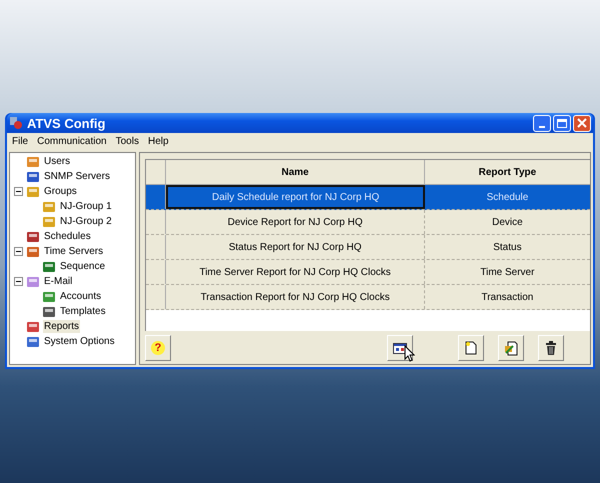 This screenshot has width=600, height=483. What do you see at coordinates (507, 172) in the screenshot?
I see `column-header: Report Type` at bounding box center [507, 172].